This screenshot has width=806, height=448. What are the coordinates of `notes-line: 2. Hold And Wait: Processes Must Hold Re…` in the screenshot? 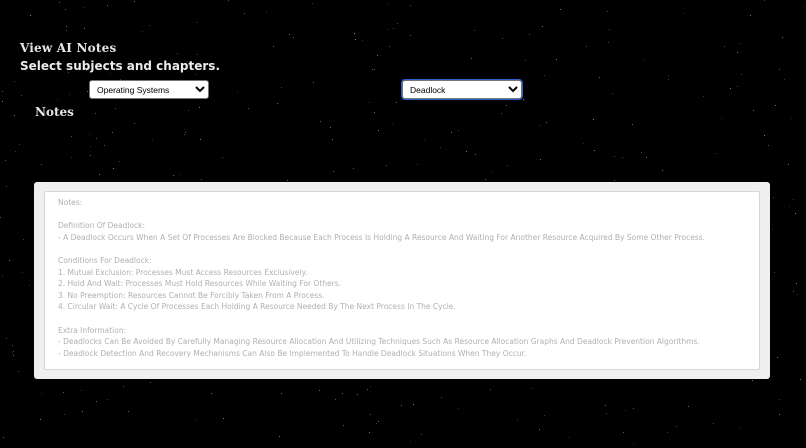 It's located at (200, 284).